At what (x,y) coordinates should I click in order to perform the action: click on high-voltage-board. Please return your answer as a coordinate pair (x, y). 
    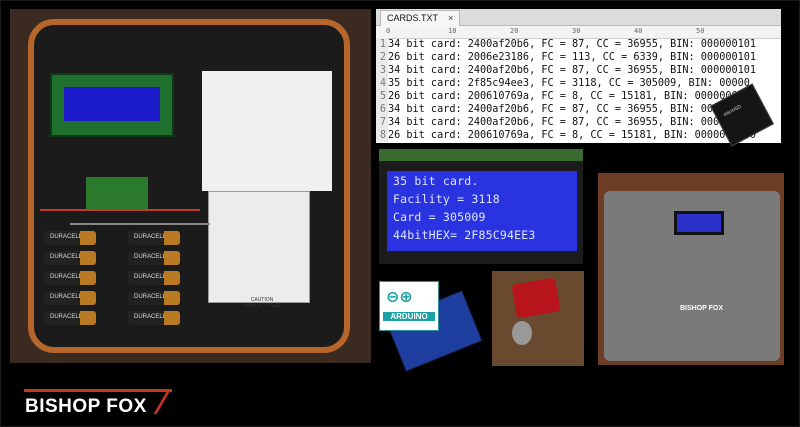
    Looking at the image, I should click on (259, 247).